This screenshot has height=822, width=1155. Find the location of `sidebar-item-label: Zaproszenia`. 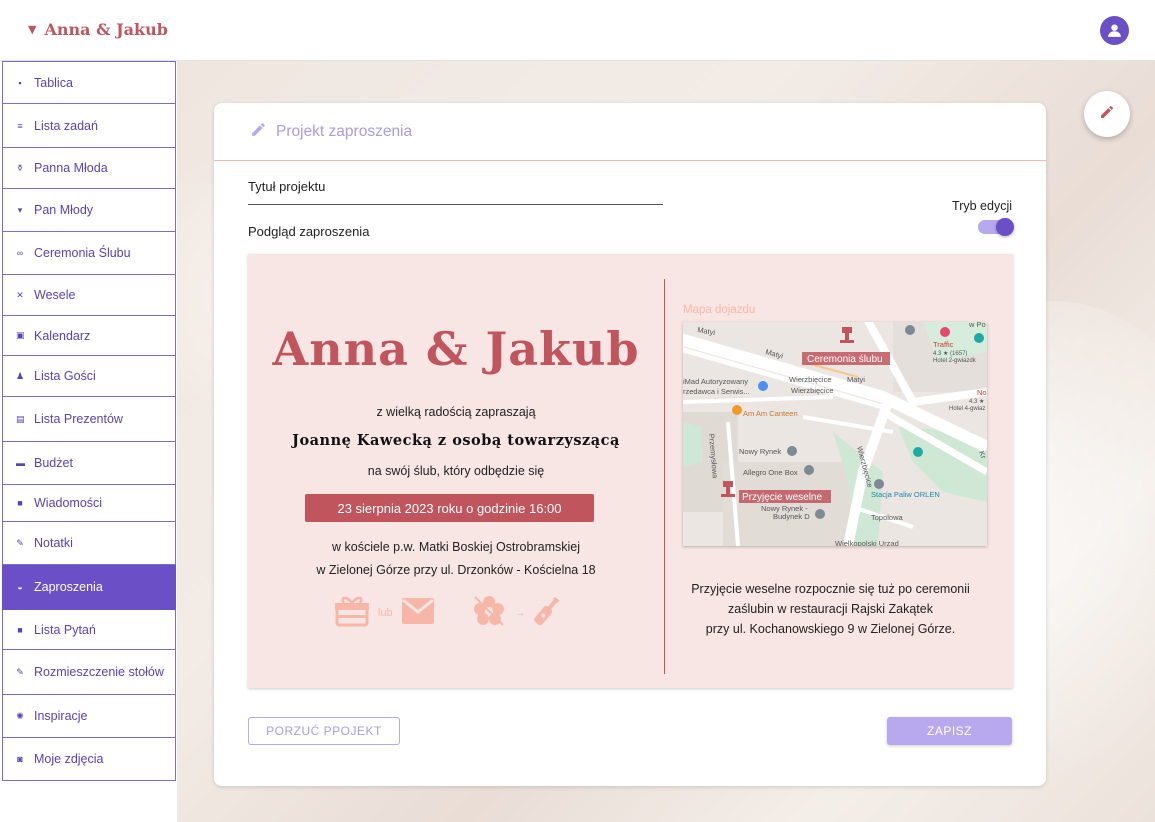

sidebar-item-label: Zaproszenia is located at coordinates (68, 587).